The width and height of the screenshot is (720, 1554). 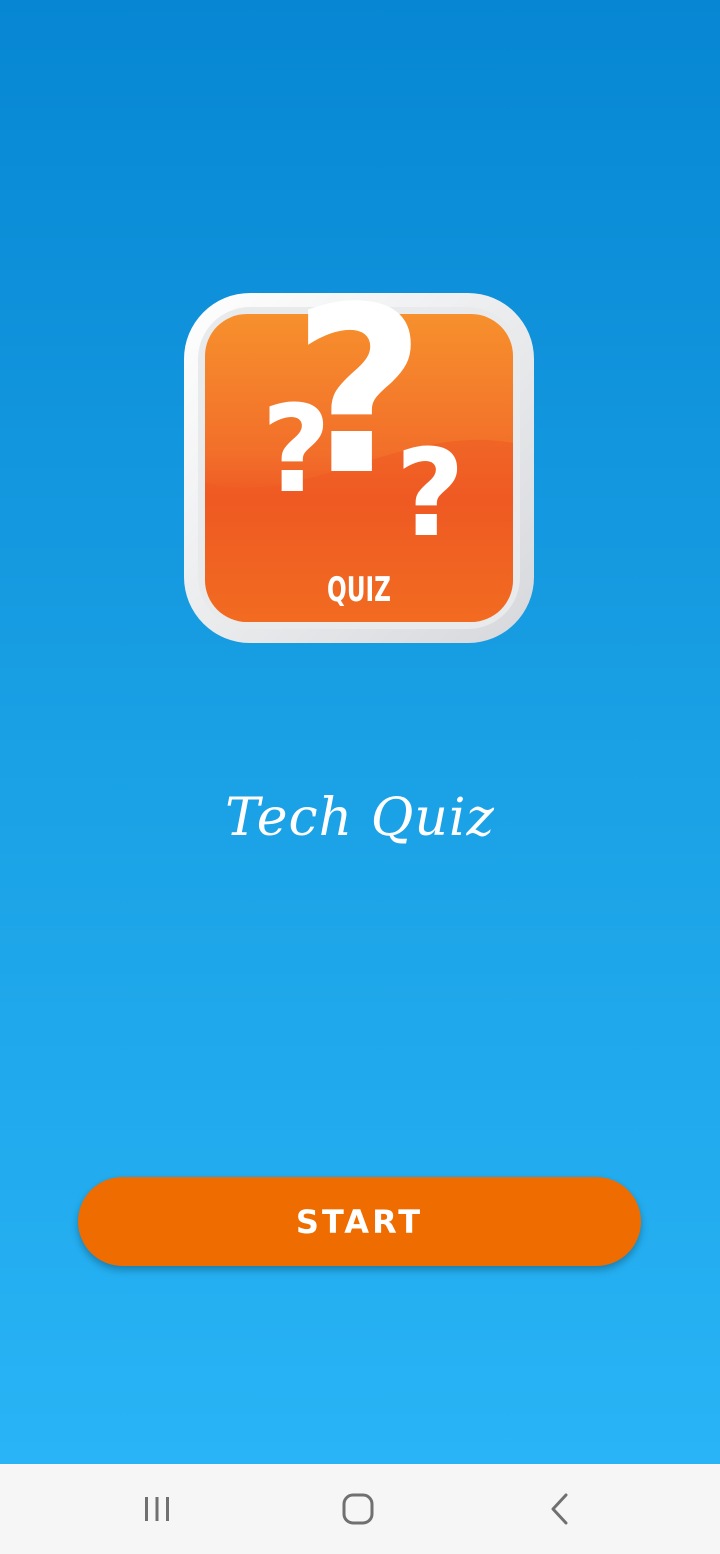 I want to click on home-button, so click(x=358, y=1509).